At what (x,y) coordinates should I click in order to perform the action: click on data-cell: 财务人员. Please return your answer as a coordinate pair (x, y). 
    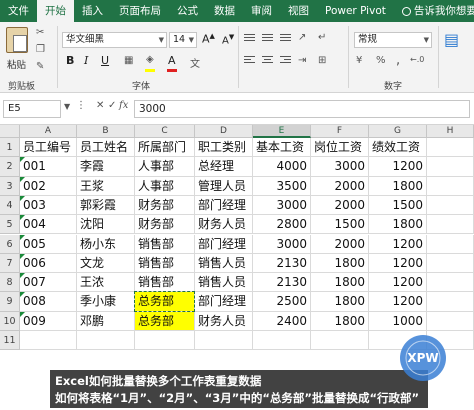
    Looking at the image, I should click on (224, 225).